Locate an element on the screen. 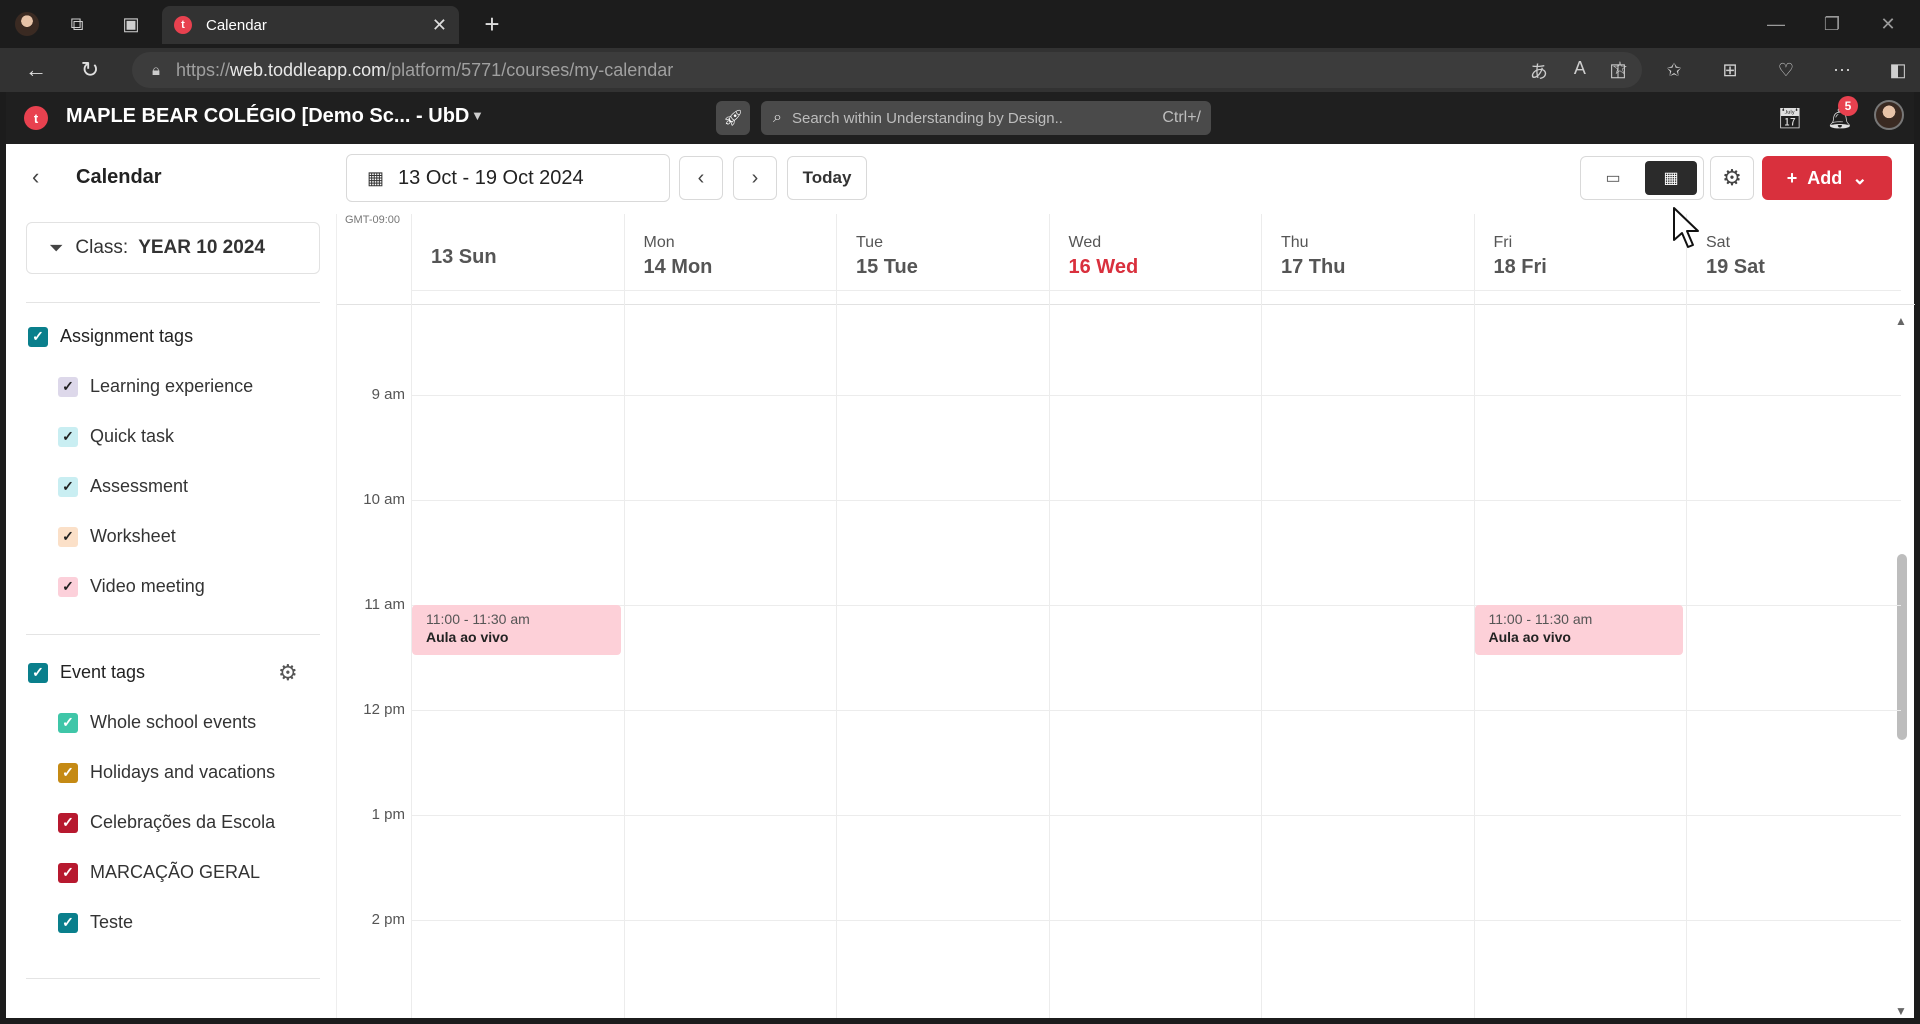 The image size is (1920, 1024). day-of-week: Tue is located at coordinates (869, 242).